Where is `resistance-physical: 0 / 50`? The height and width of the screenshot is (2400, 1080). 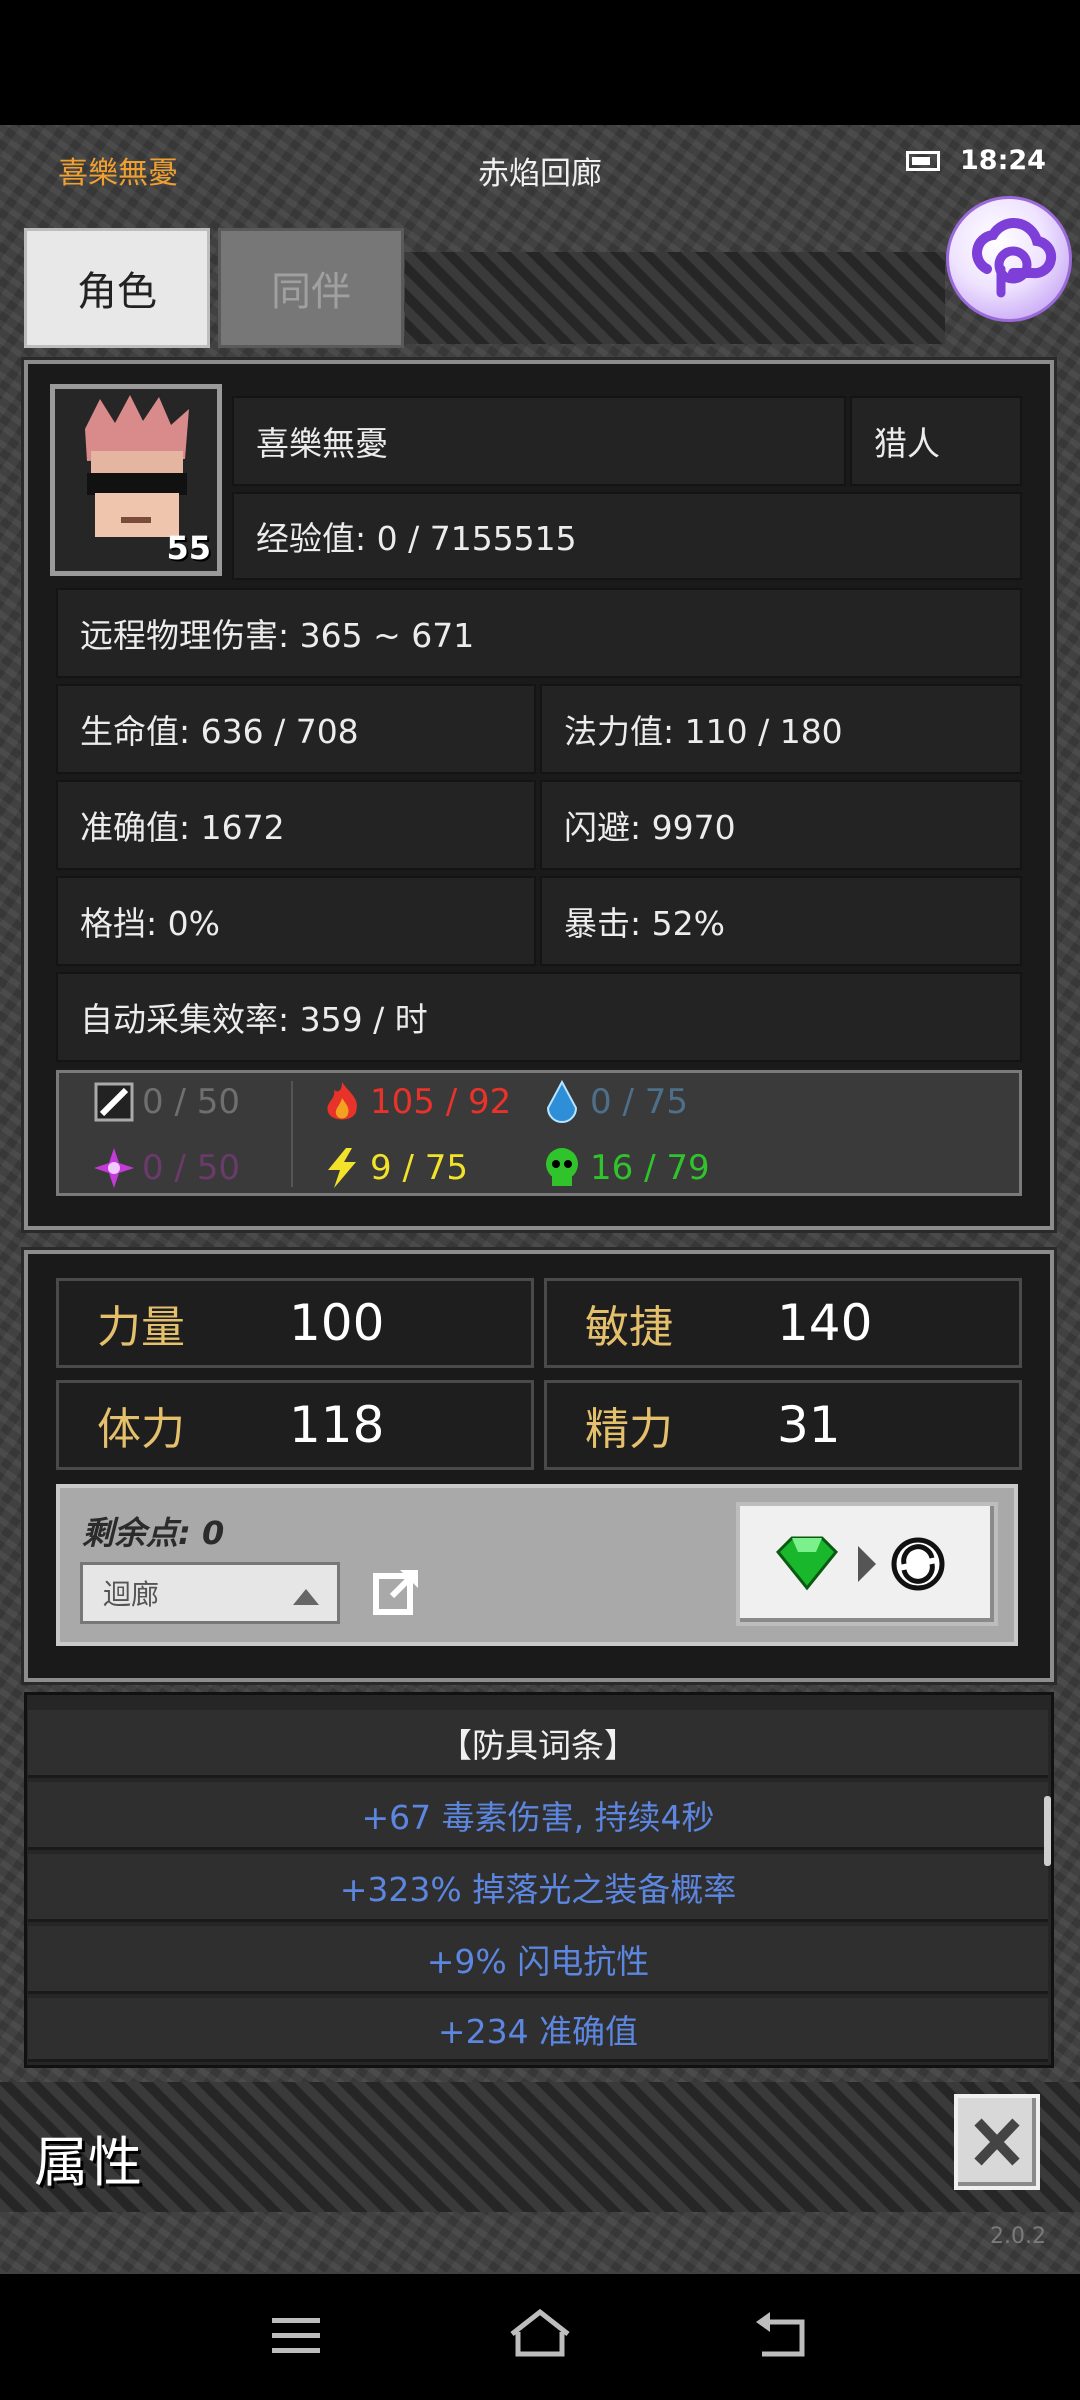 resistance-physical: 0 / 50 is located at coordinates (166, 1102).